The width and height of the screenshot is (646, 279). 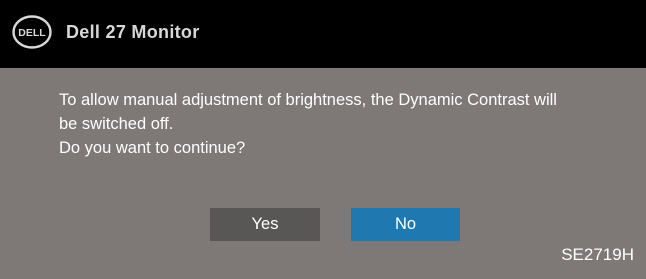 I want to click on message-line-3: Do you want to continue?, so click(x=152, y=148).